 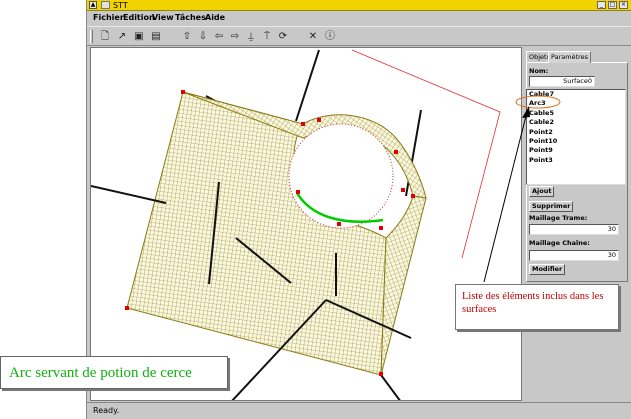 What do you see at coordinates (542, 191) in the screenshot?
I see `add-button: Ajout` at bounding box center [542, 191].